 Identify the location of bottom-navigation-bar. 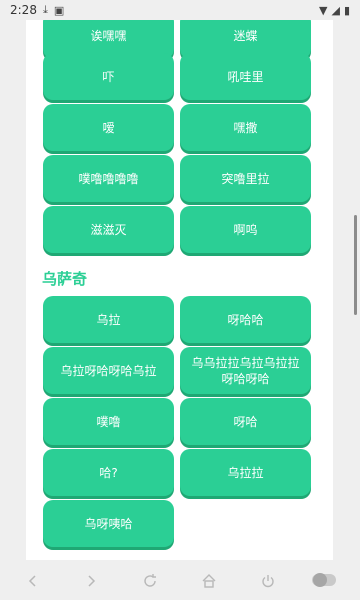
(180, 580).